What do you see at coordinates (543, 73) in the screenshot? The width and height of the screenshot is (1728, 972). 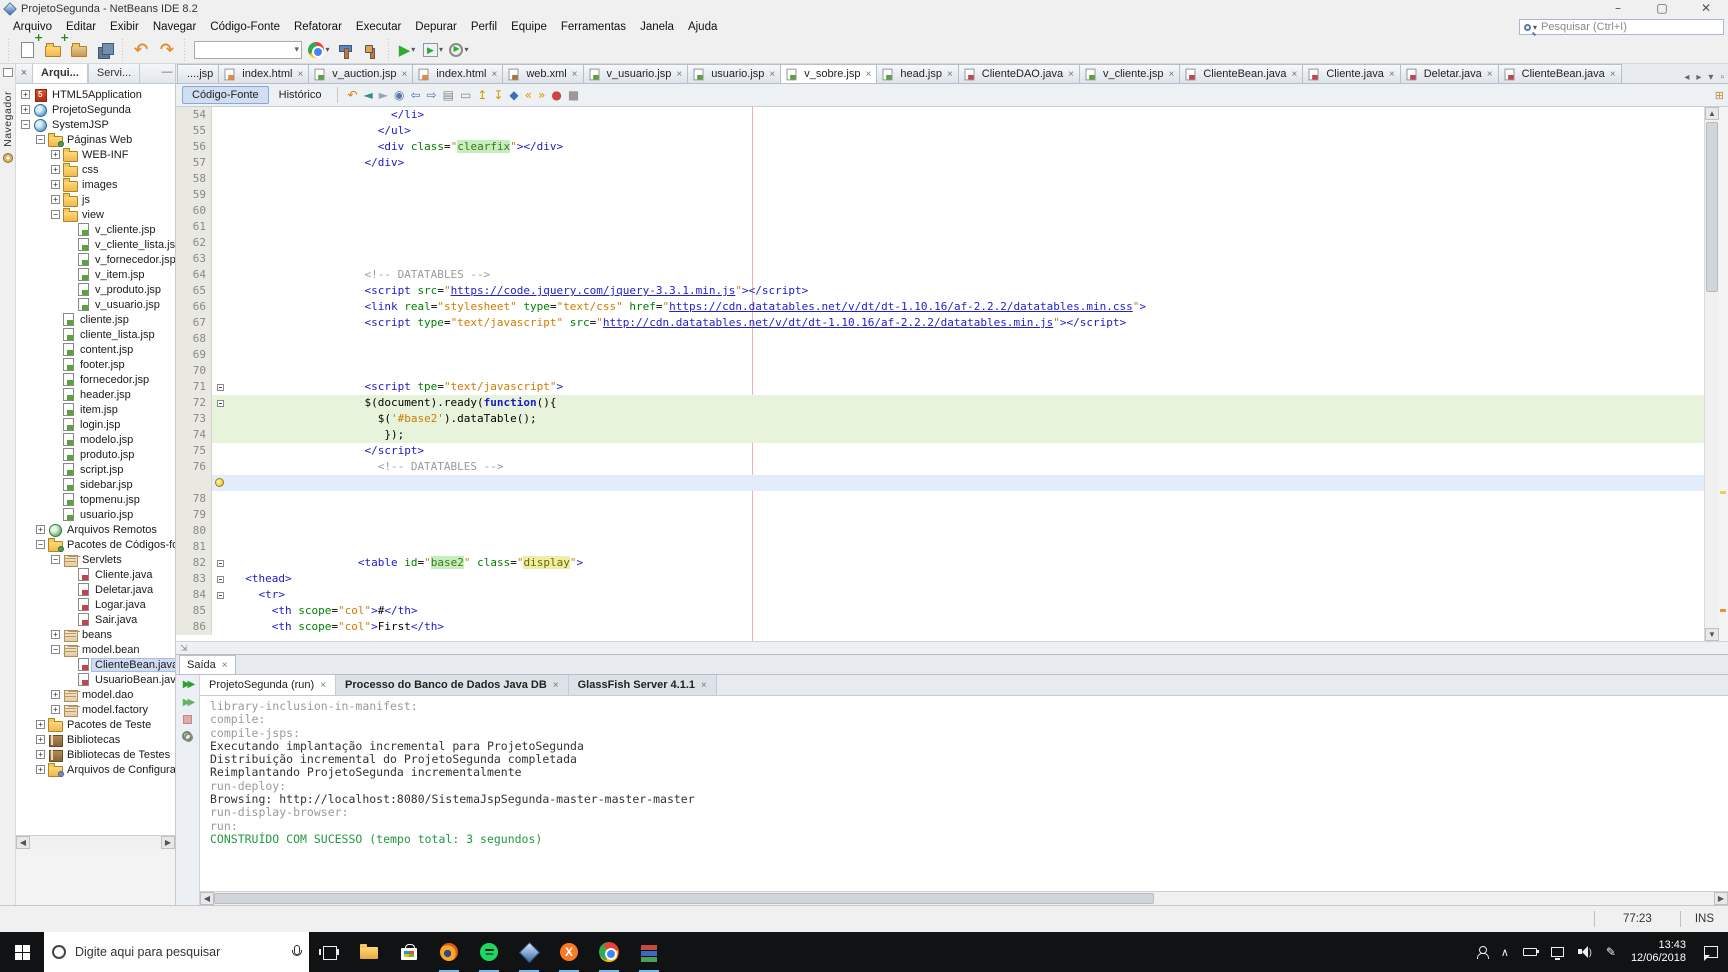 I see `editor-tab-web.xml: web.xml ×` at bounding box center [543, 73].